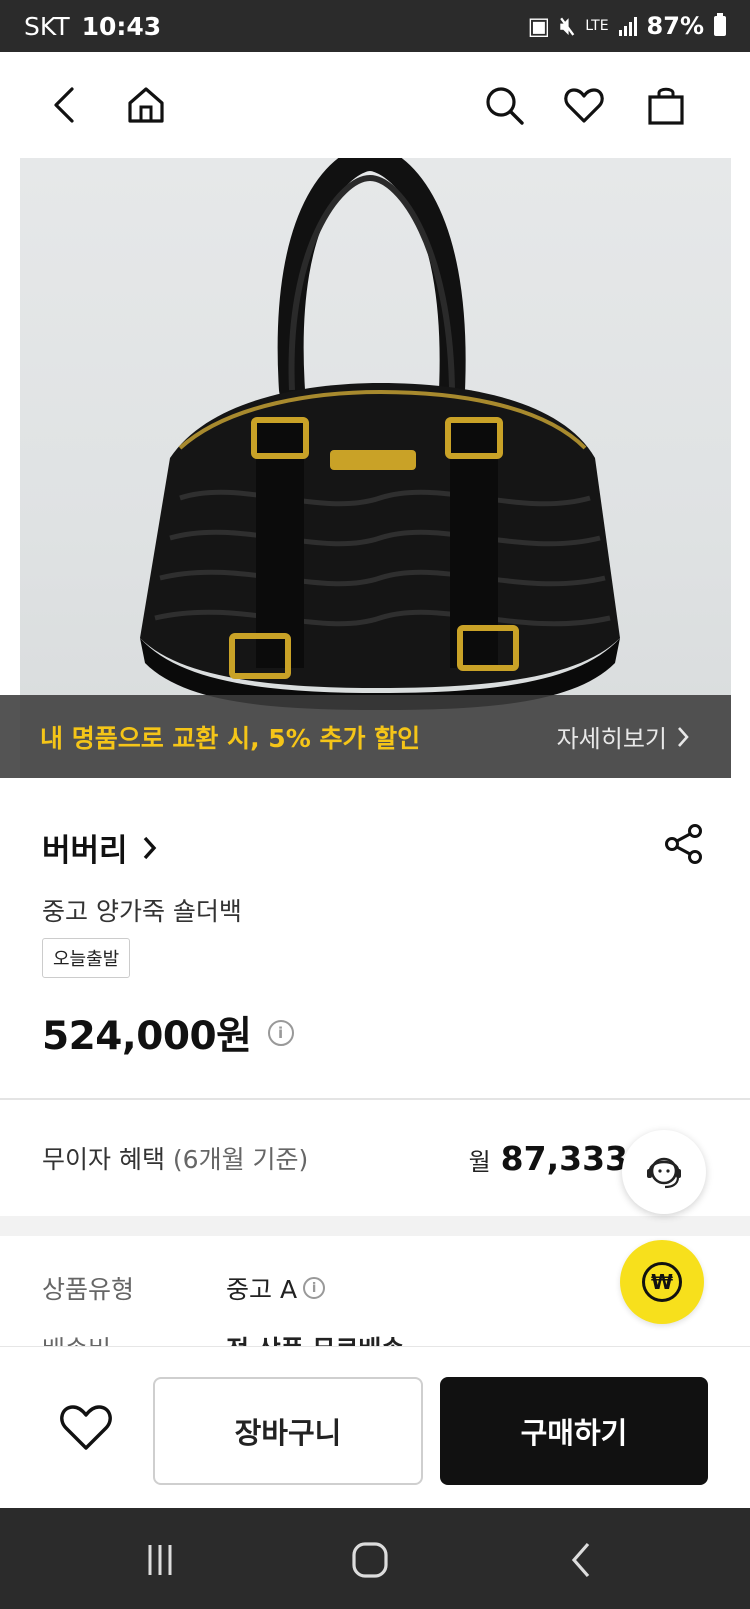 This screenshot has width=750, height=1609. I want to click on recent-apps-icon, so click(160, 1560).